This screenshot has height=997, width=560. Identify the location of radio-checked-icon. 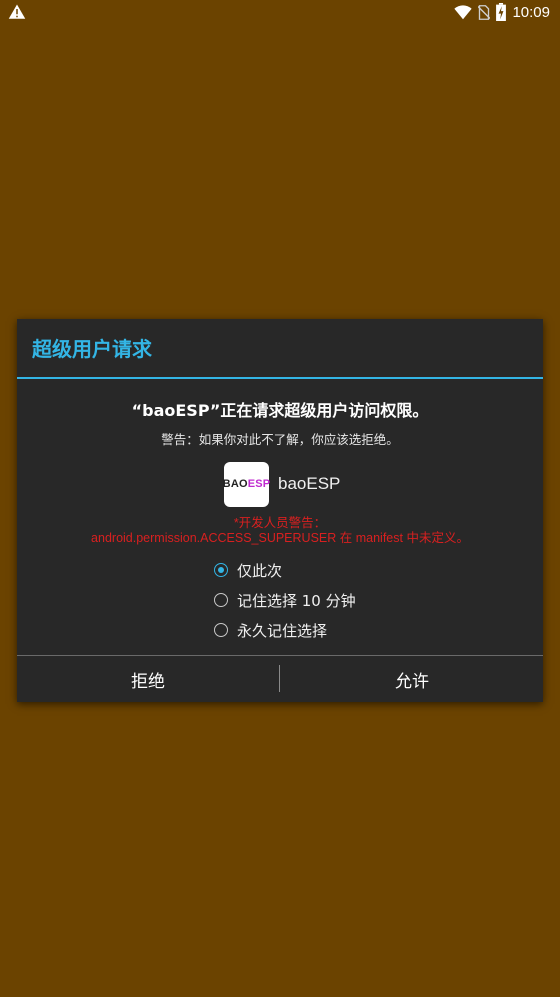
(221, 570).